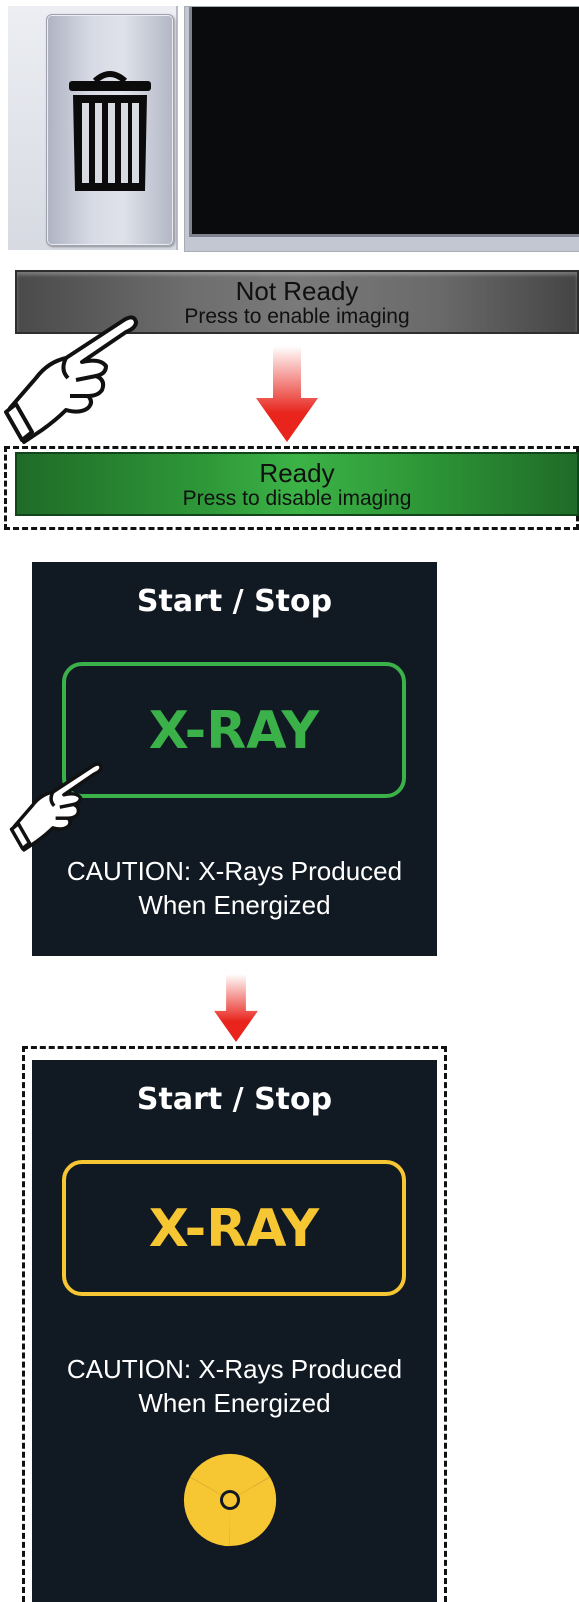 This screenshot has height=1602, width=579. Describe the element at coordinates (384, 122) in the screenshot. I see `image-display-screen` at that location.